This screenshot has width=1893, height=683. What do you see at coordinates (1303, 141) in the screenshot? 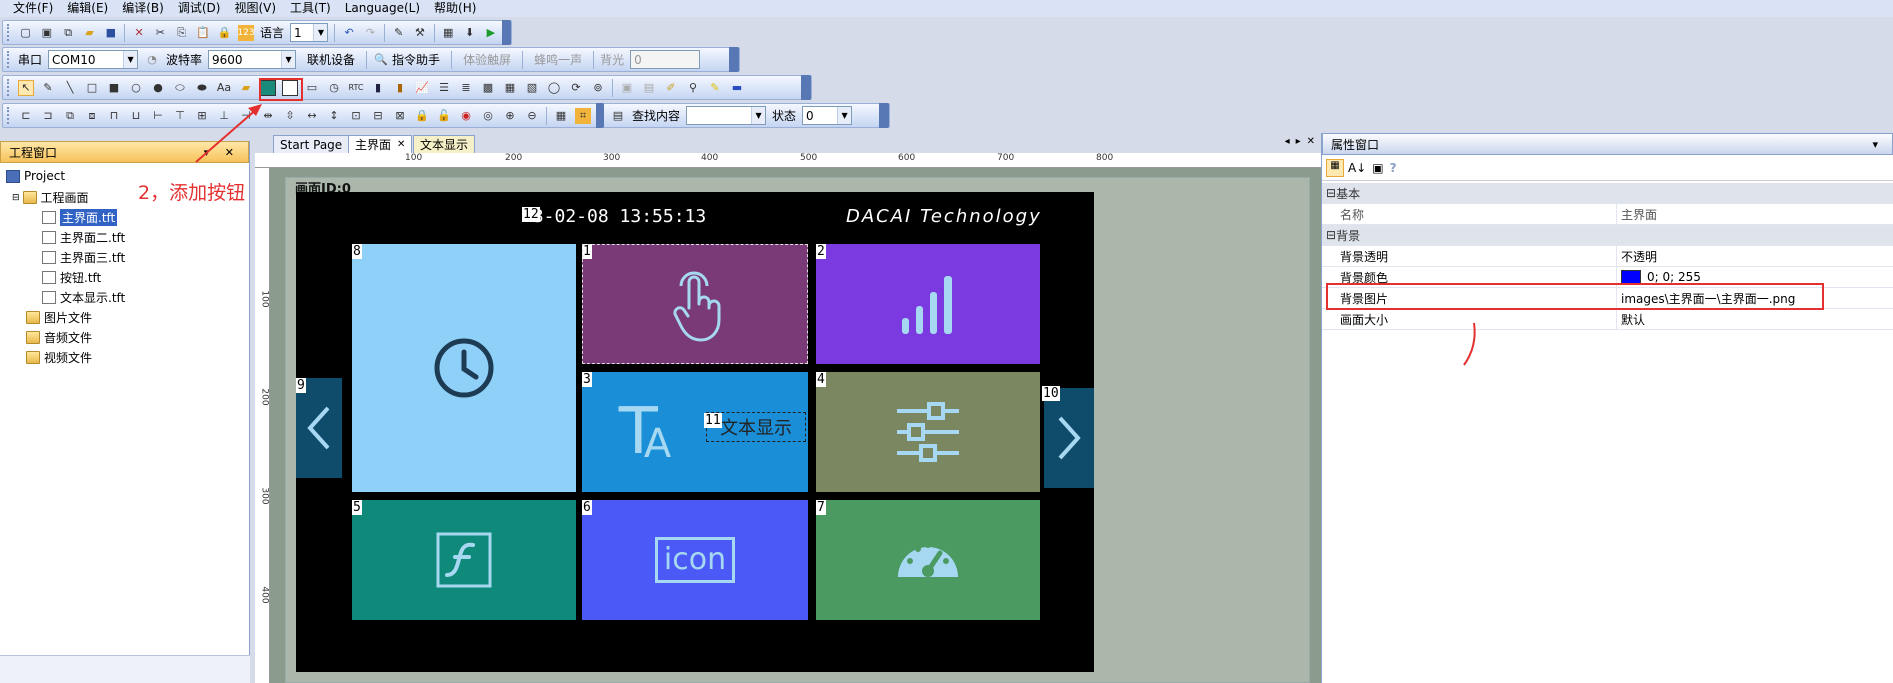
I see `tab-nav-controls: ◂▸✕` at bounding box center [1303, 141].